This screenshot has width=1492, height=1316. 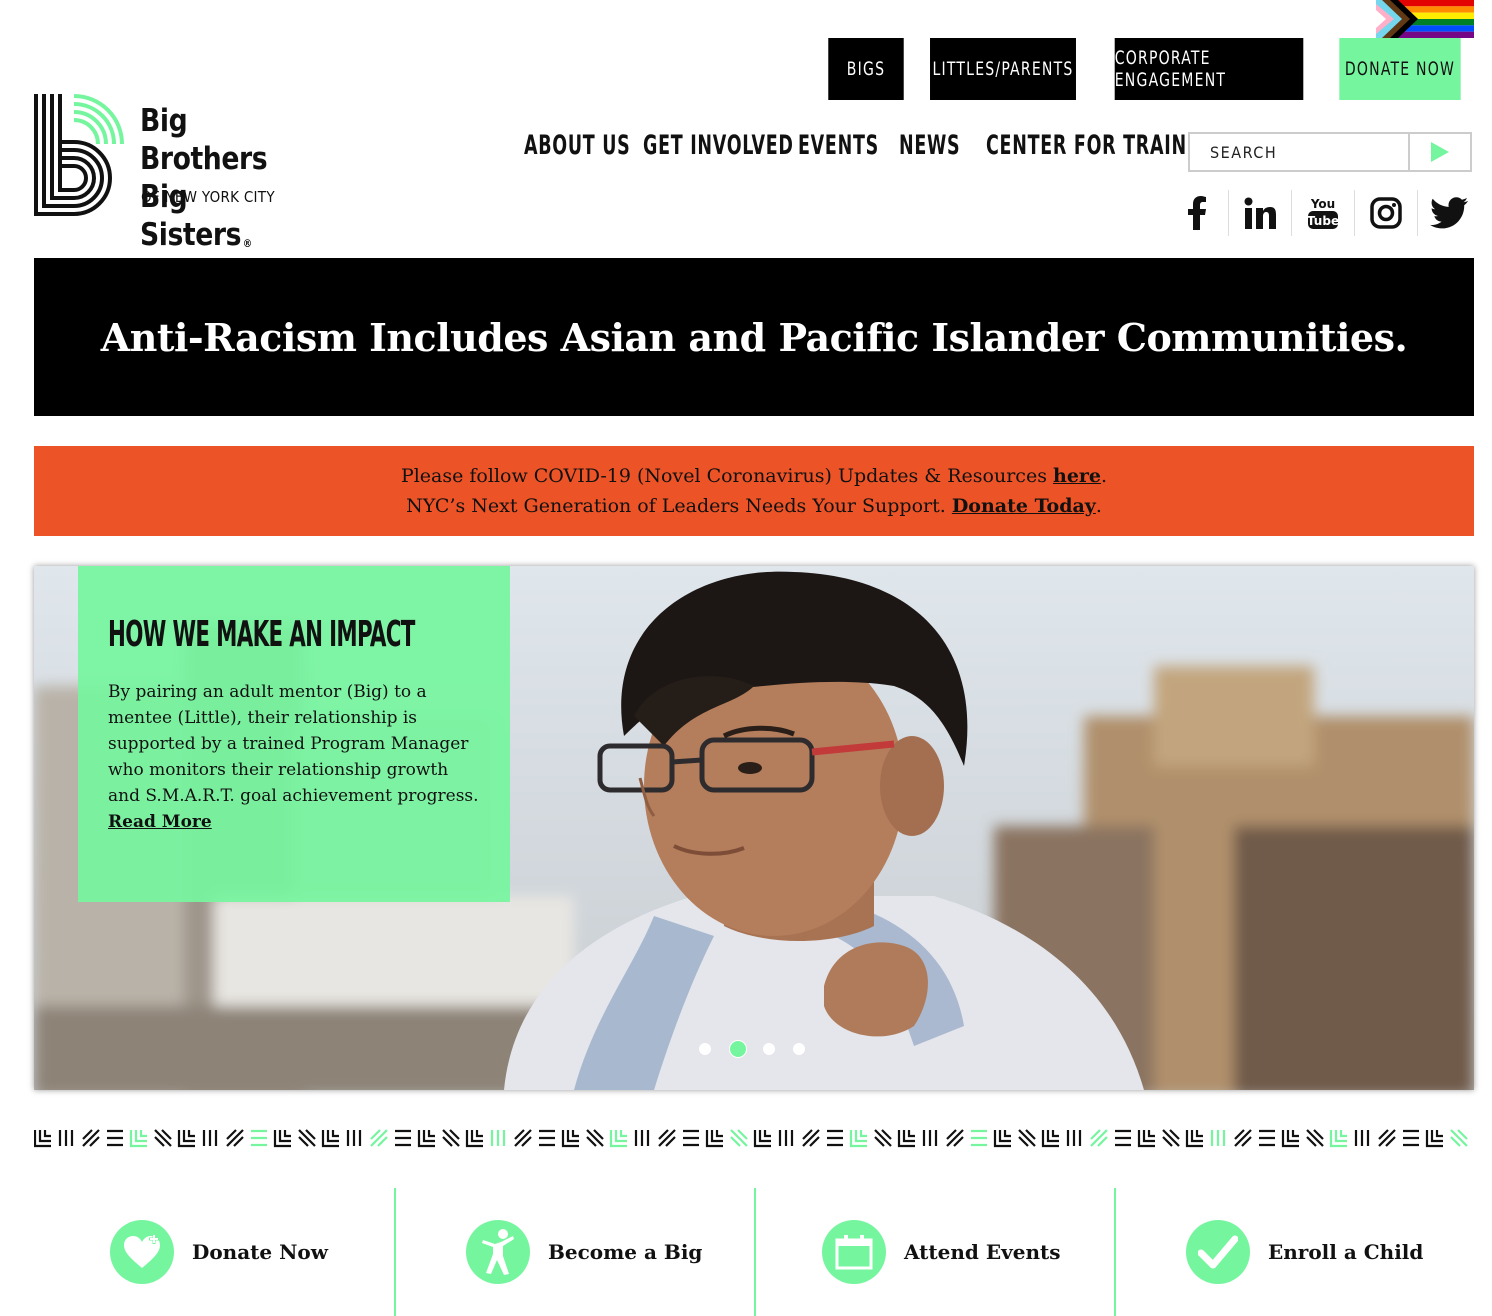 What do you see at coordinates (577, 145) in the screenshot?
I see `nav-about-us: ABOUT US` at bounding box center [577, 145].